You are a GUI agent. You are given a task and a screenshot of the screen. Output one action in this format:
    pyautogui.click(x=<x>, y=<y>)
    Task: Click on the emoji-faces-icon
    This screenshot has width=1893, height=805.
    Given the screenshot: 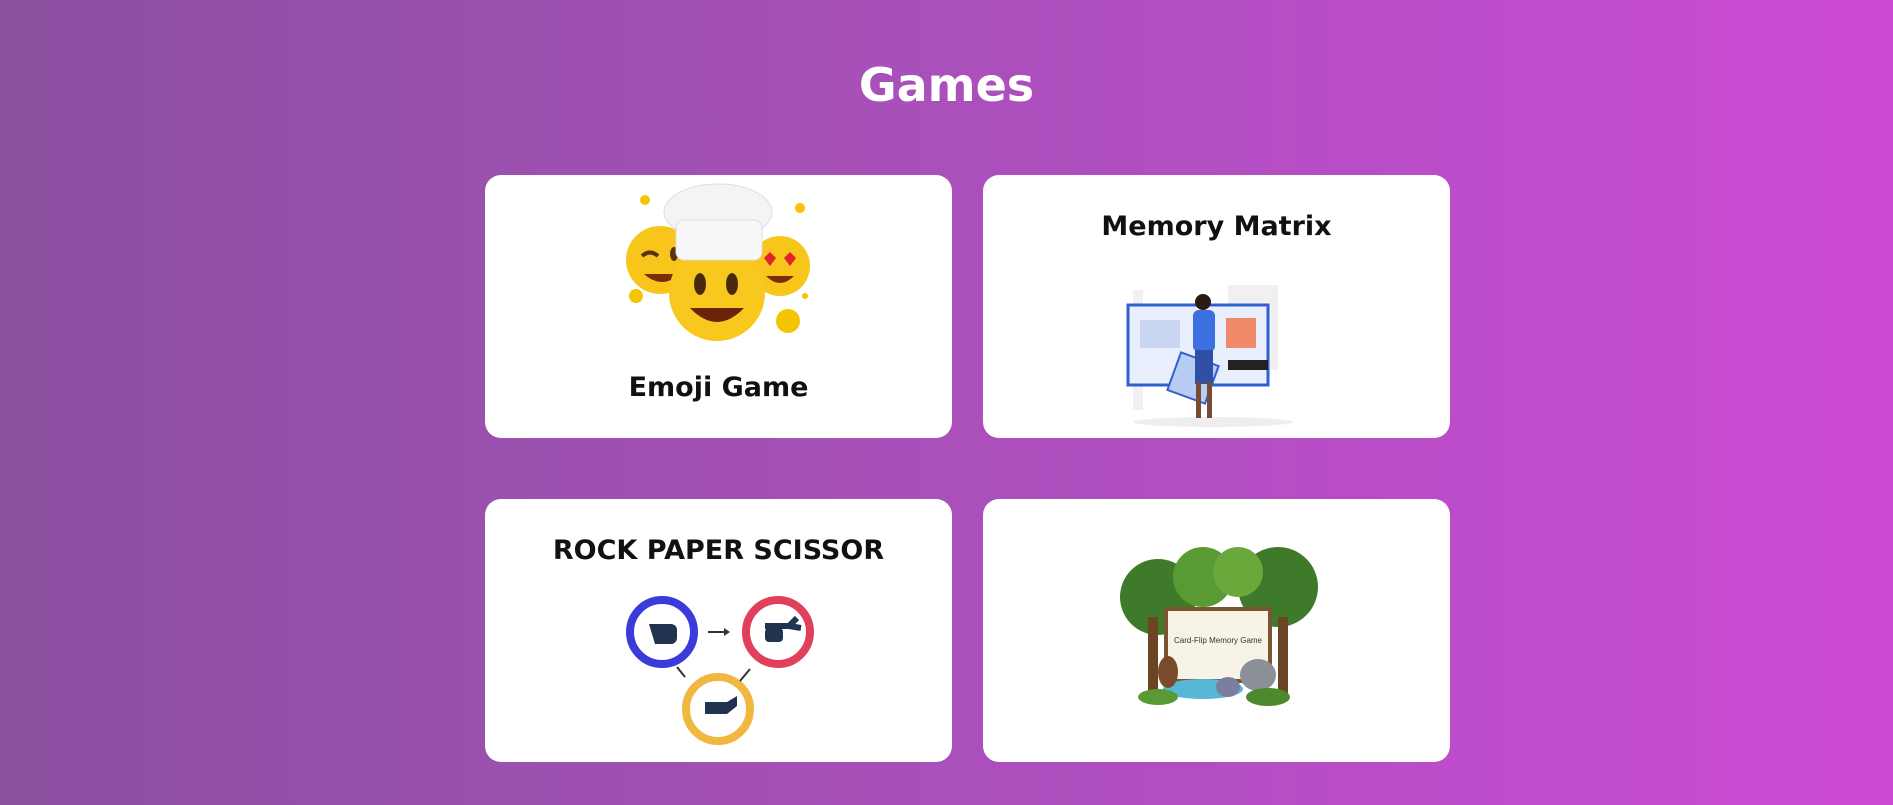 What is the action you would take?
    pyautogui.click(x=718, y=262)
    